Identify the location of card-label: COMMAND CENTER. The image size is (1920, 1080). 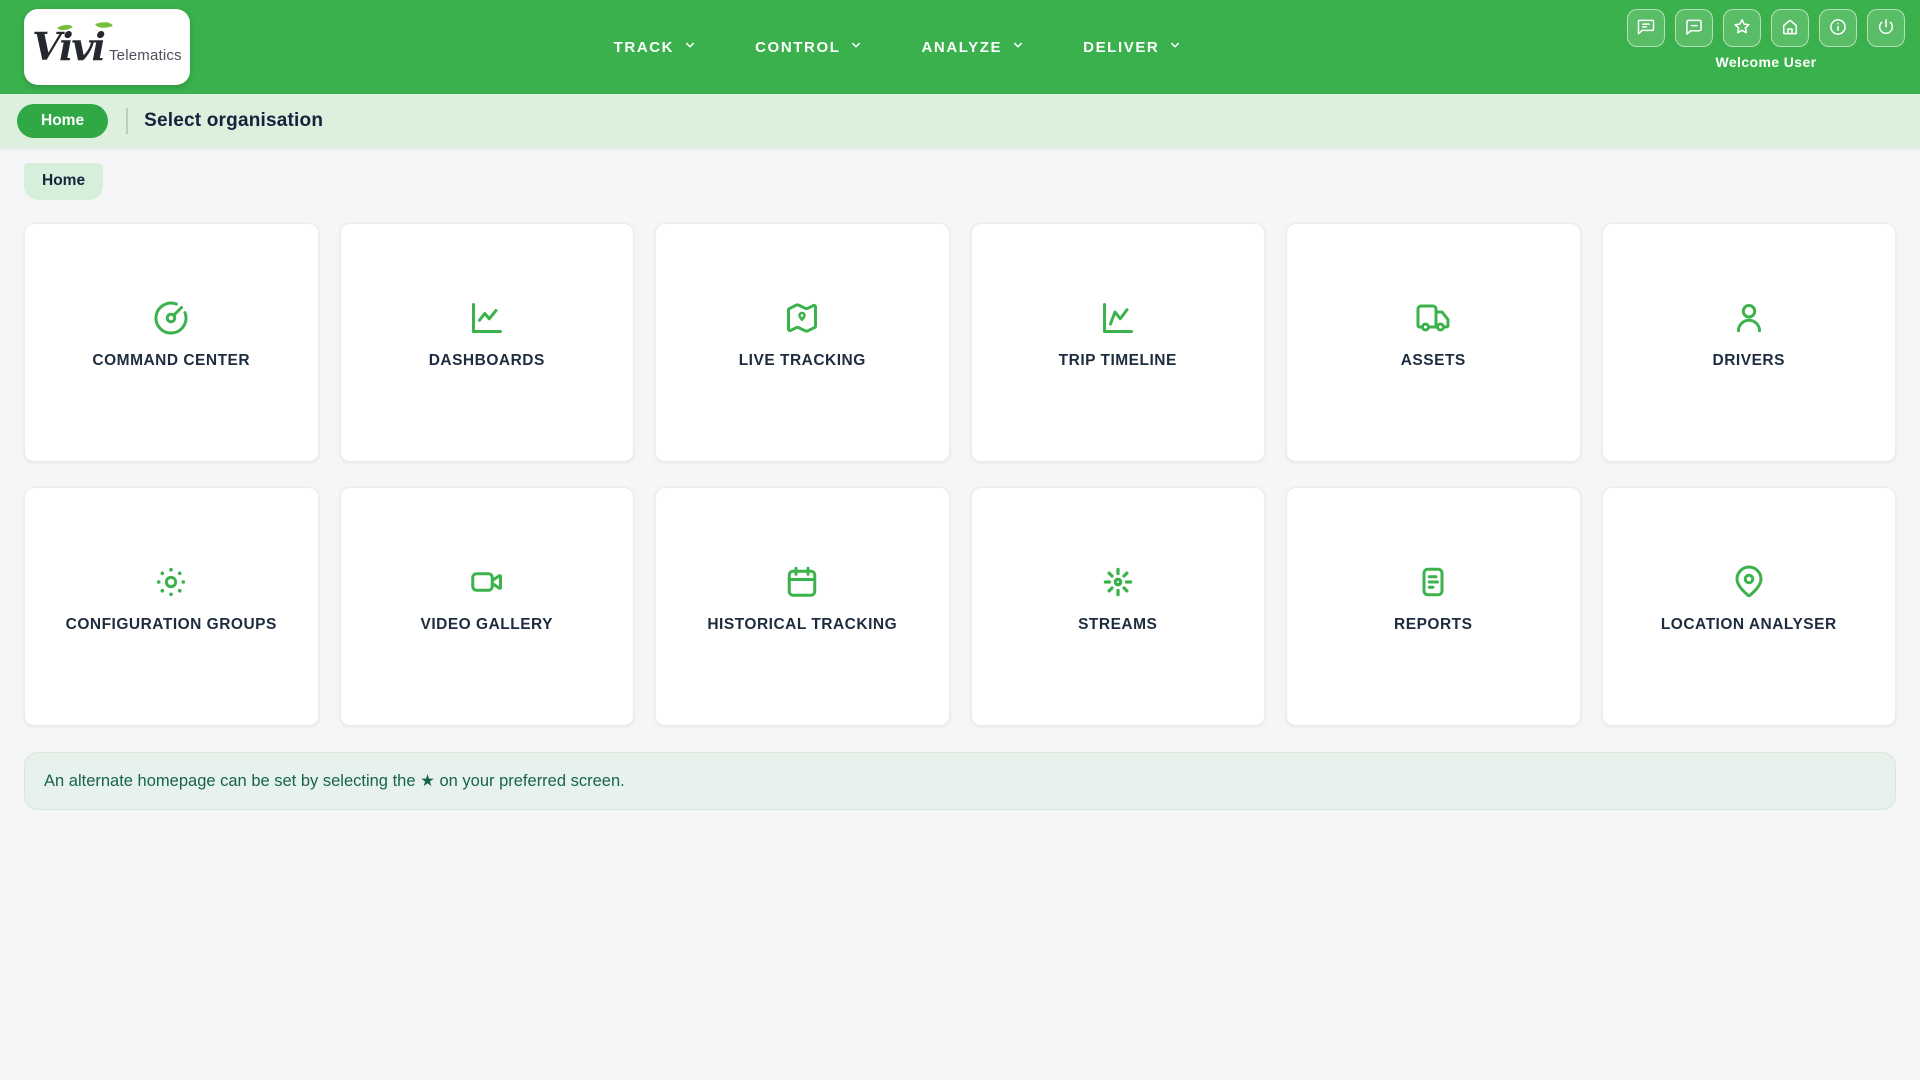
(171, 360).